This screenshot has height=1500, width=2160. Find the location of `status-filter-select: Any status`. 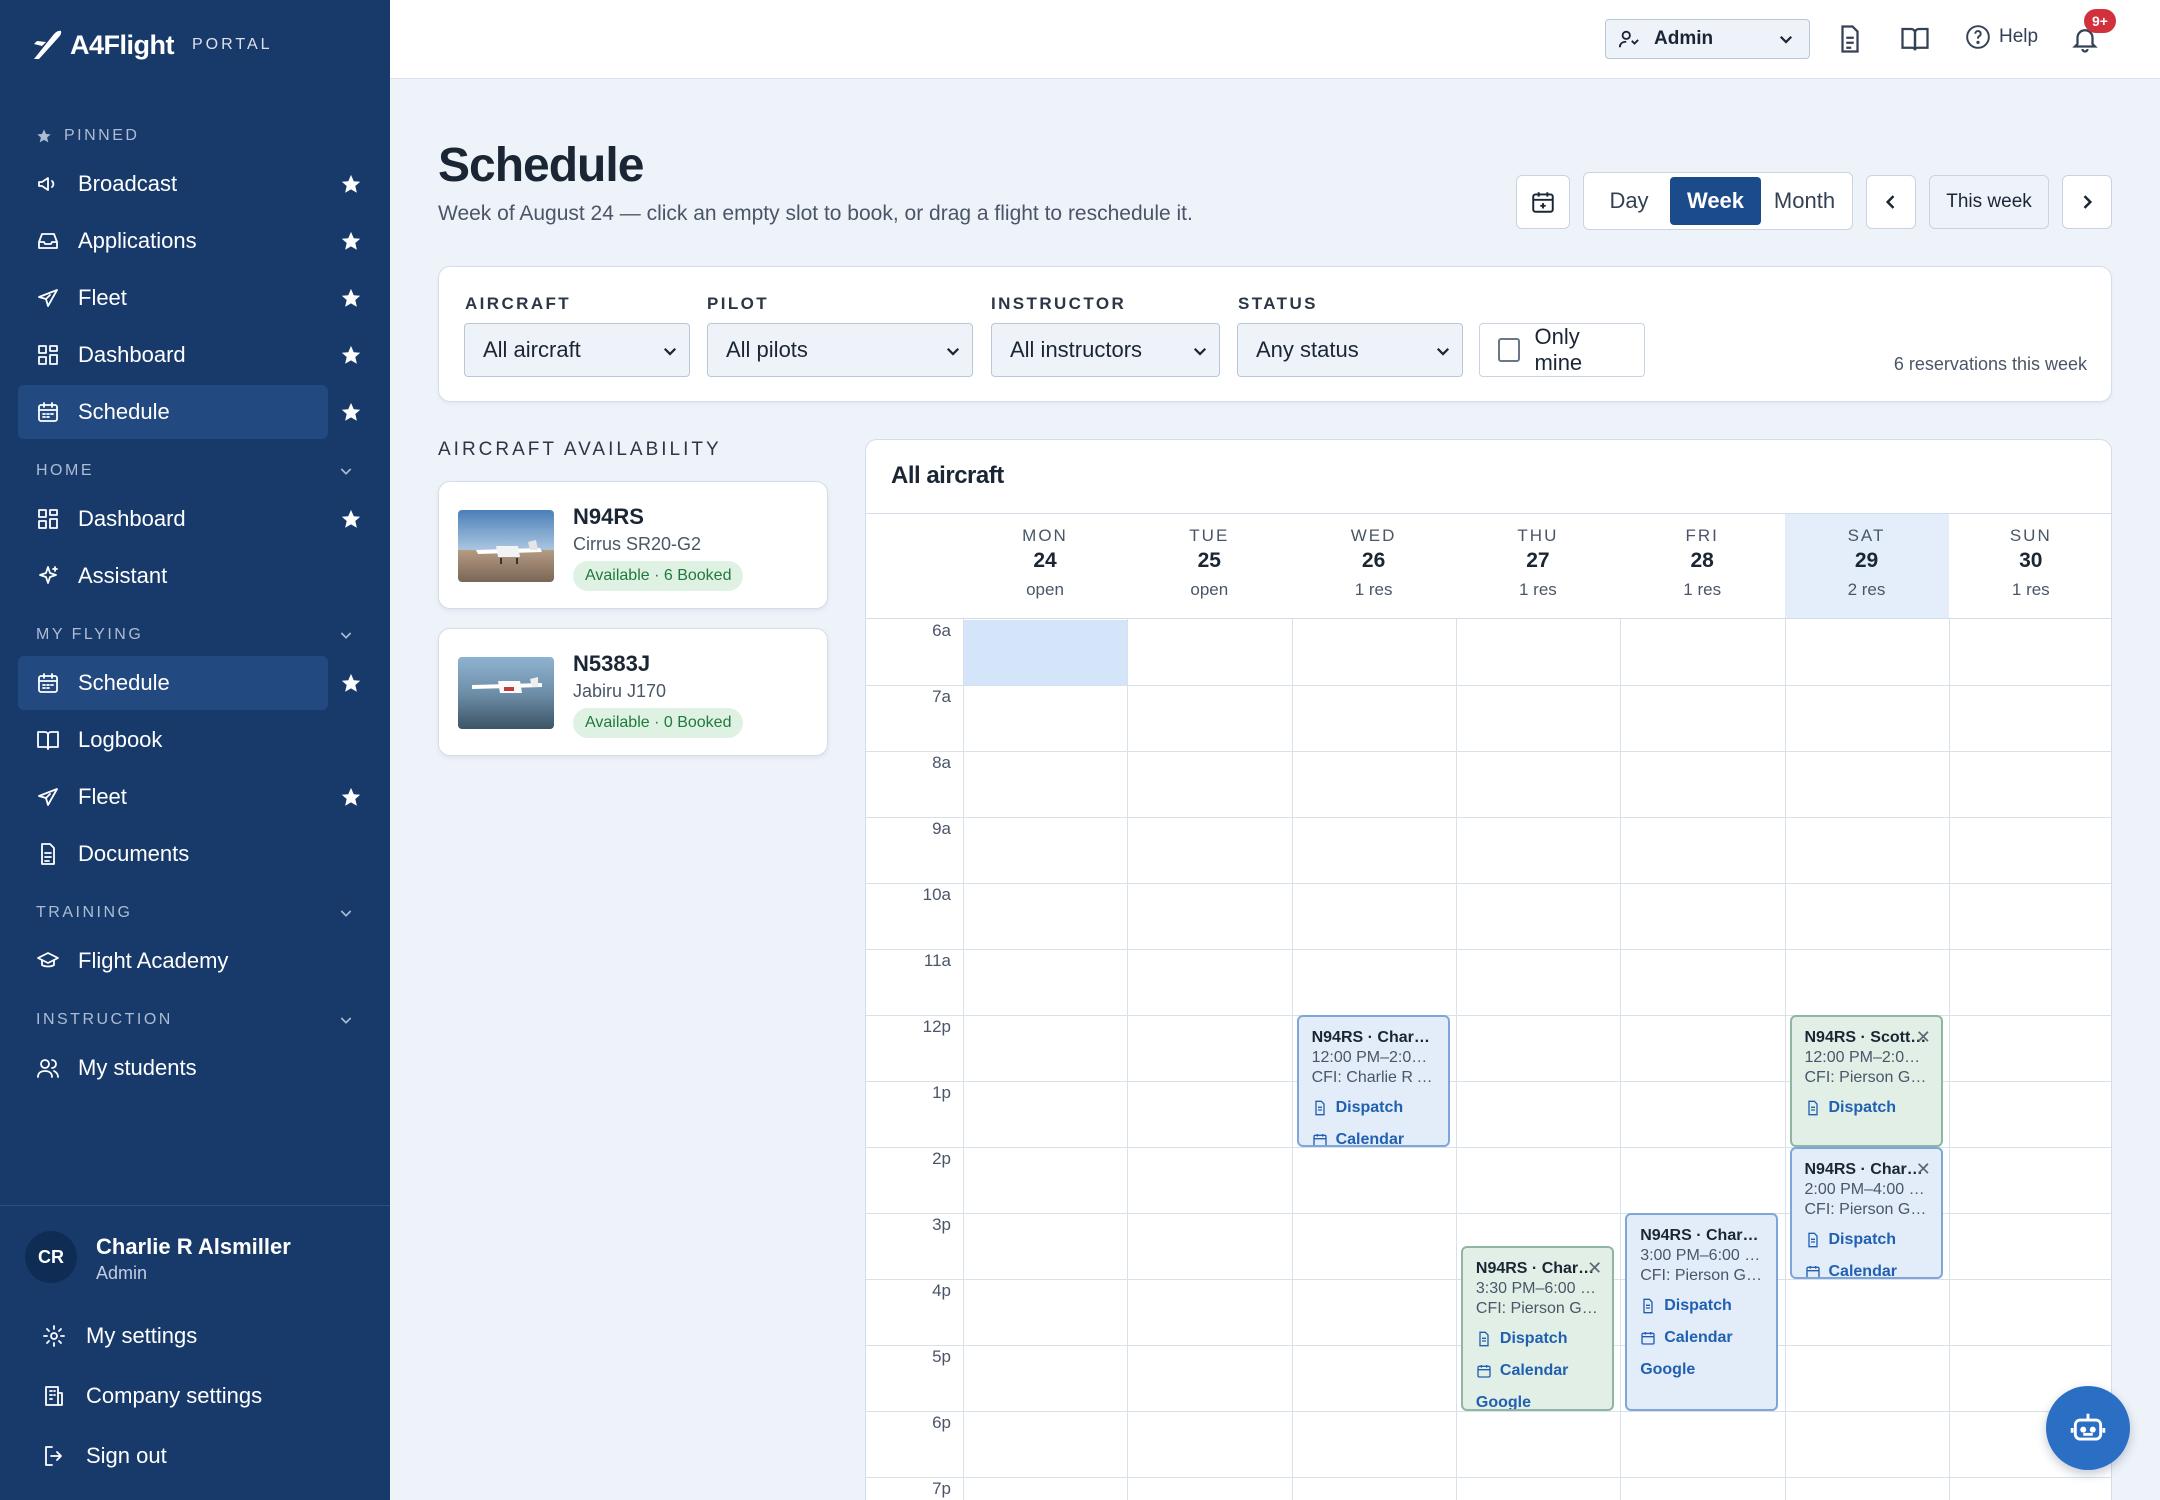

status-filter-select: Any status is located at coordinates (1350, 350).